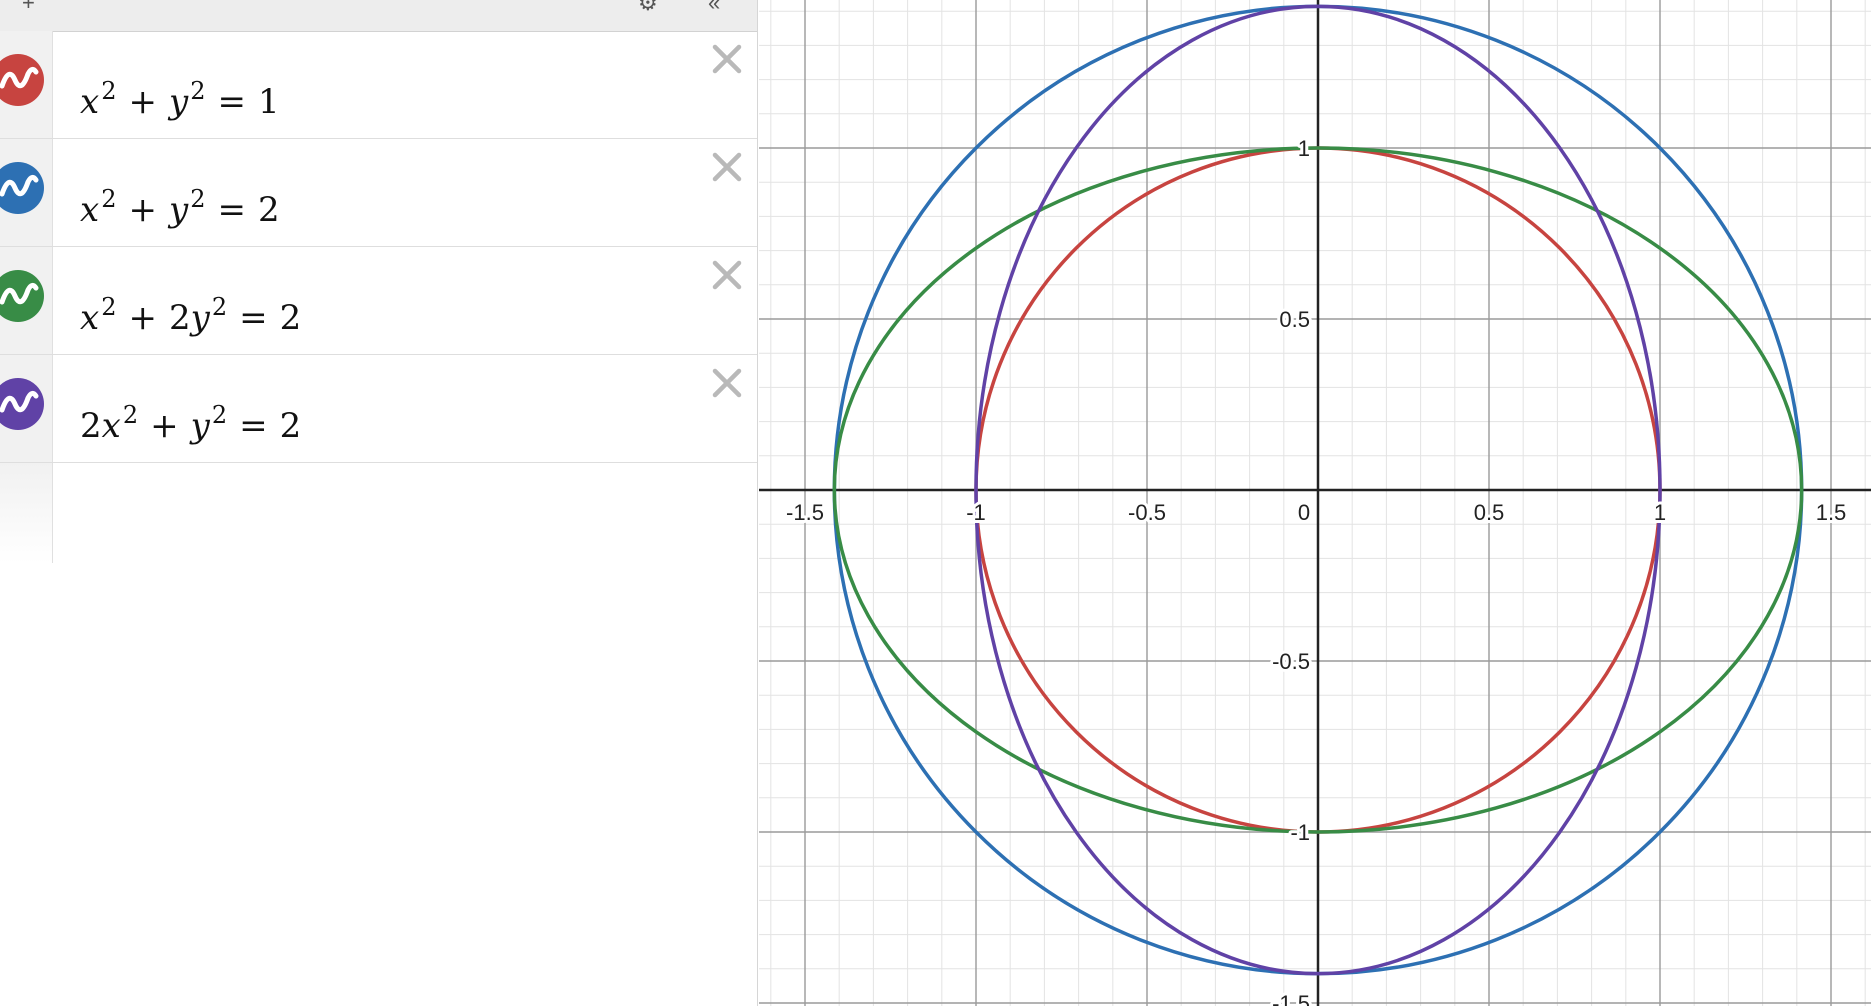  I want to click on math-rhs: 1, so click(268, 102).